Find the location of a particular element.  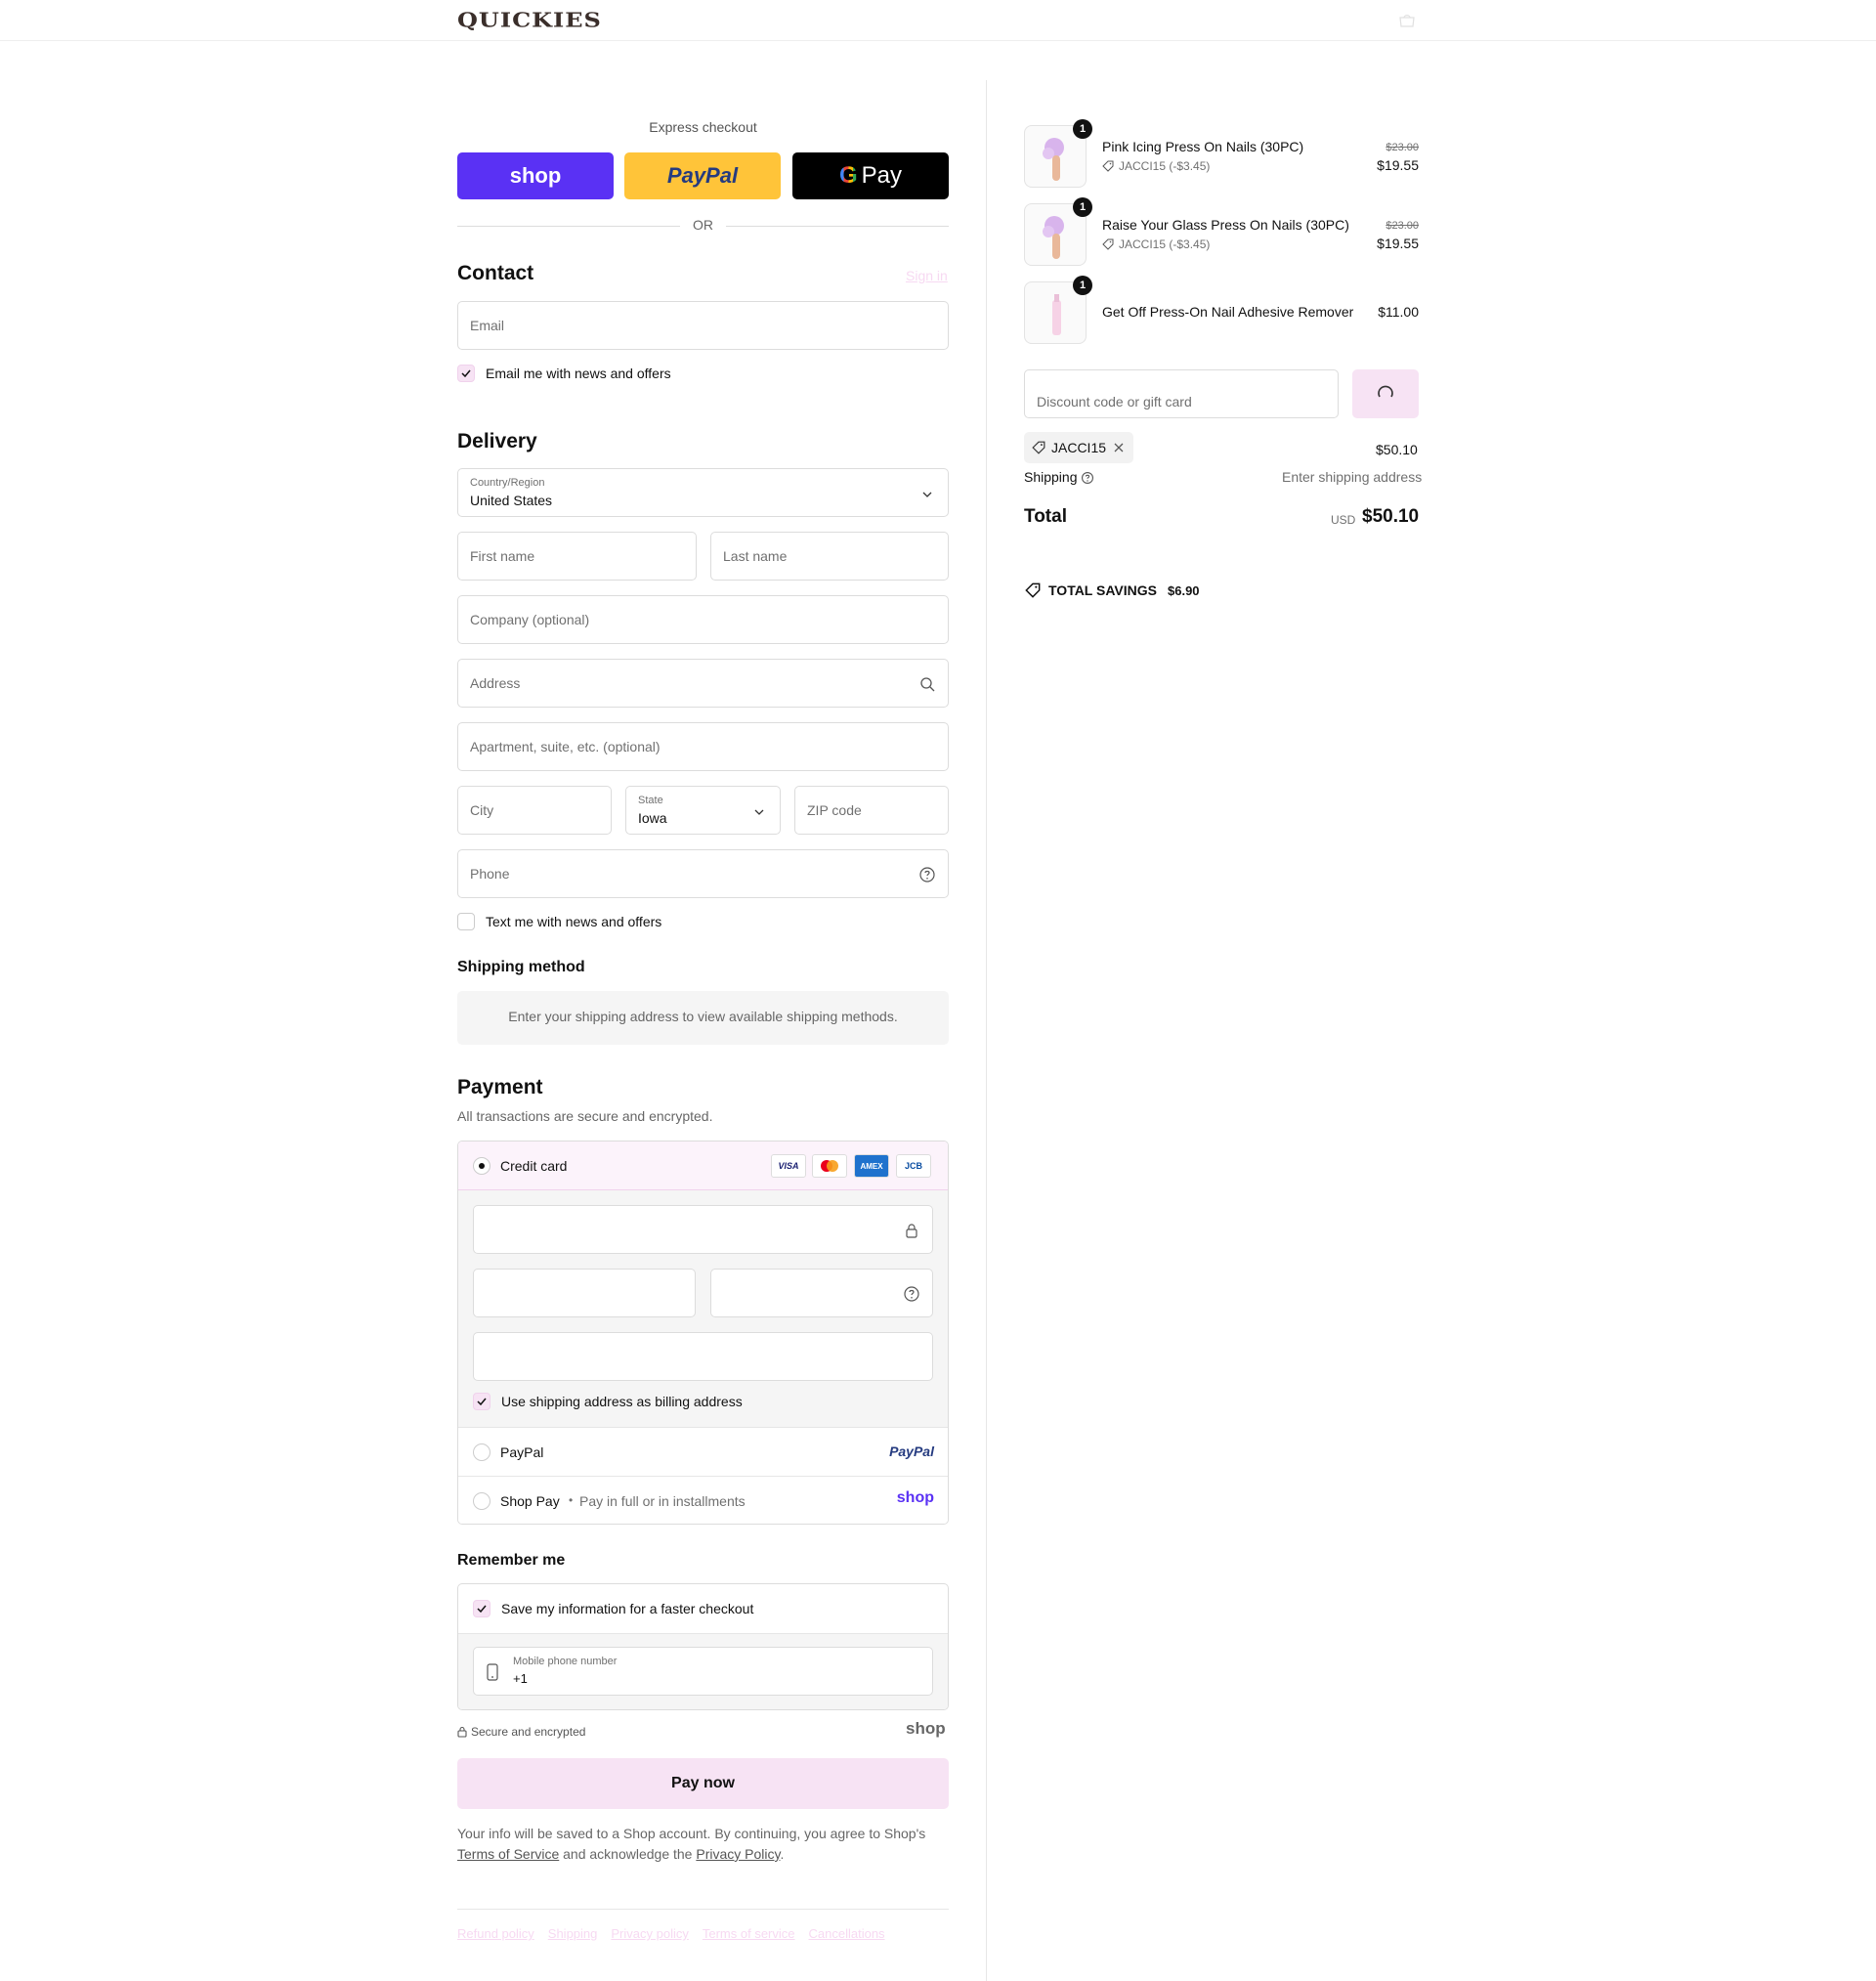

close-icon is located at coordinates (1119, 447).